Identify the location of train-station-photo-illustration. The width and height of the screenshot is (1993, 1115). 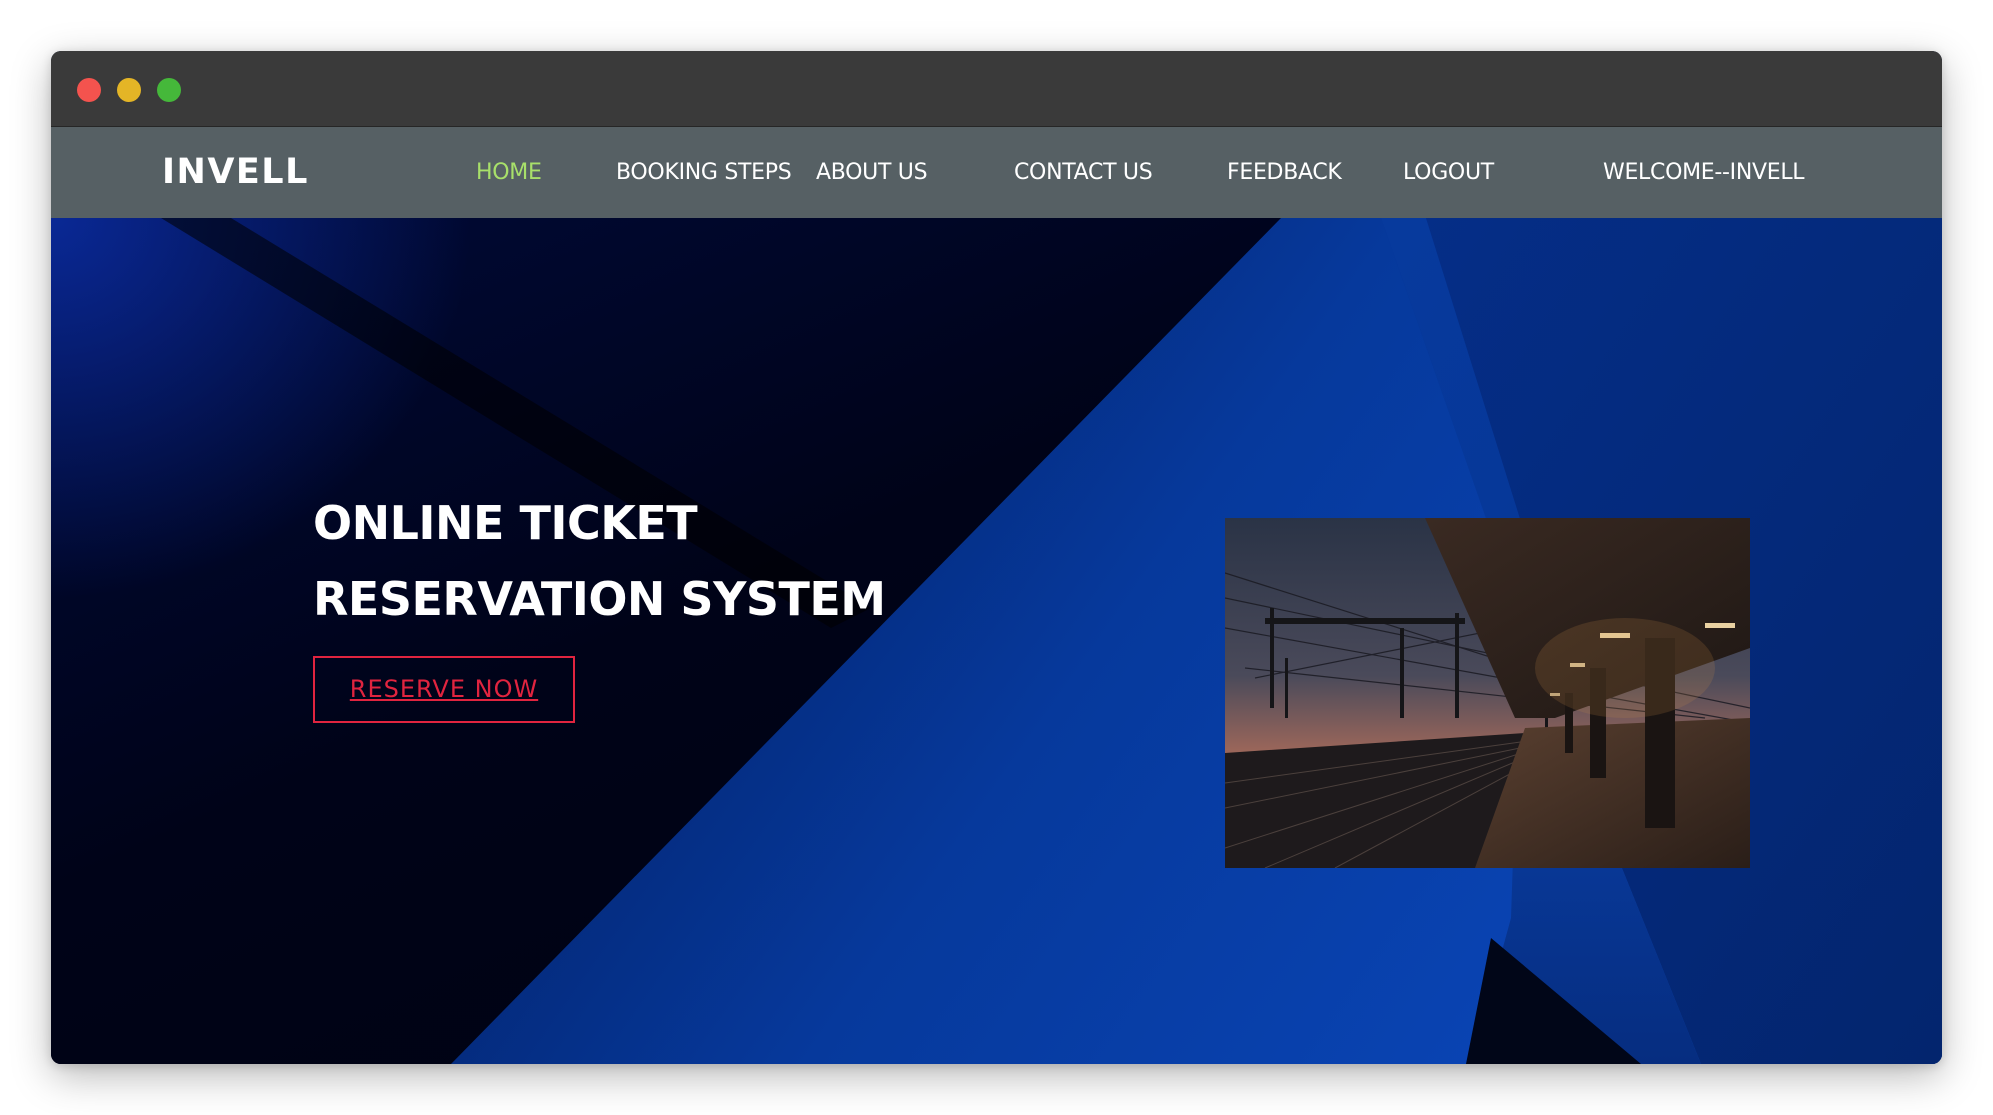
(1487, 693).